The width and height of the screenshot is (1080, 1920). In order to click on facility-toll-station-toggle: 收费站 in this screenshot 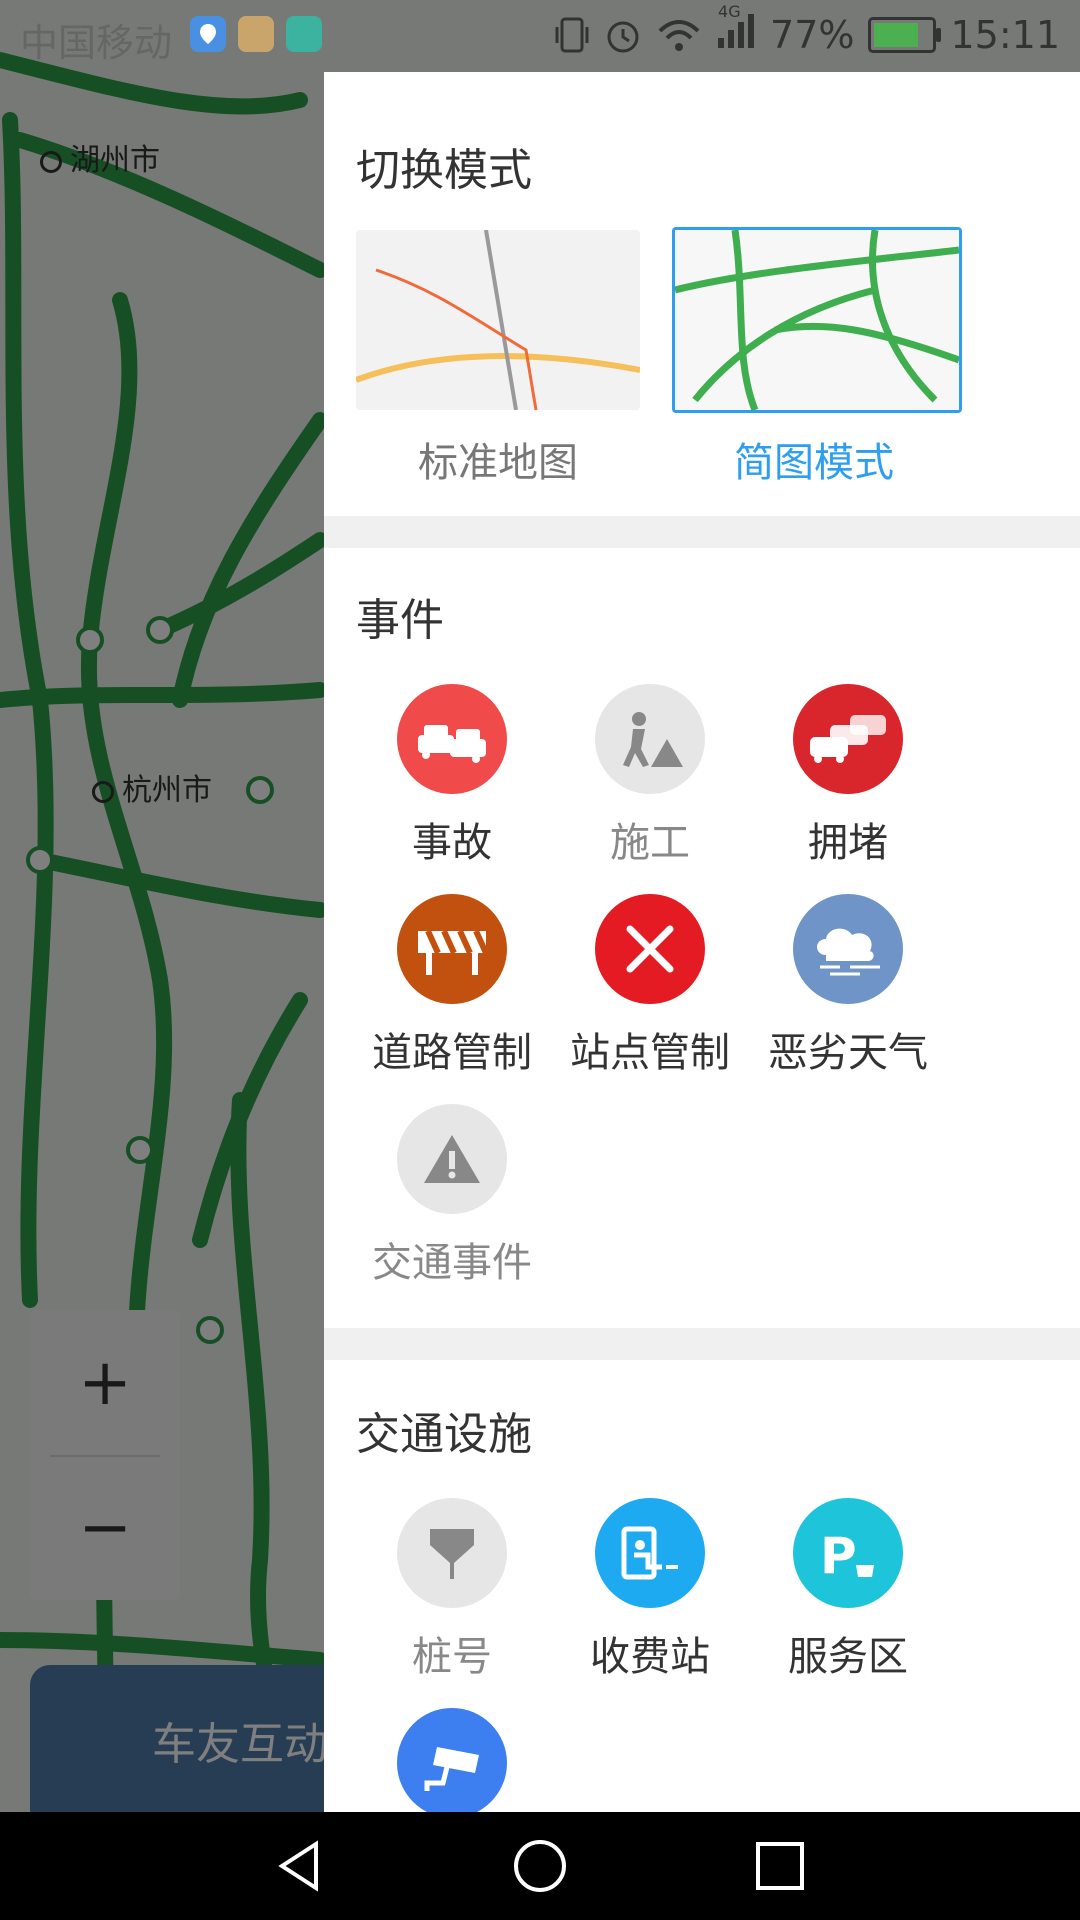, I will do `click(650, 1589)`.